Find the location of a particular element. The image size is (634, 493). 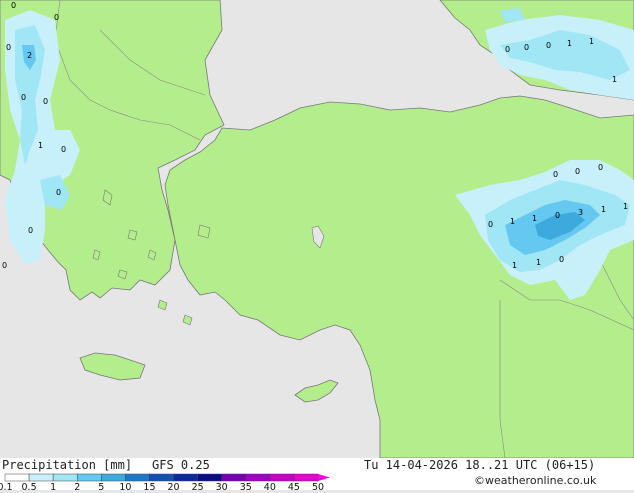

legend-tick-label: 5 is located at coordinates (101, 487).